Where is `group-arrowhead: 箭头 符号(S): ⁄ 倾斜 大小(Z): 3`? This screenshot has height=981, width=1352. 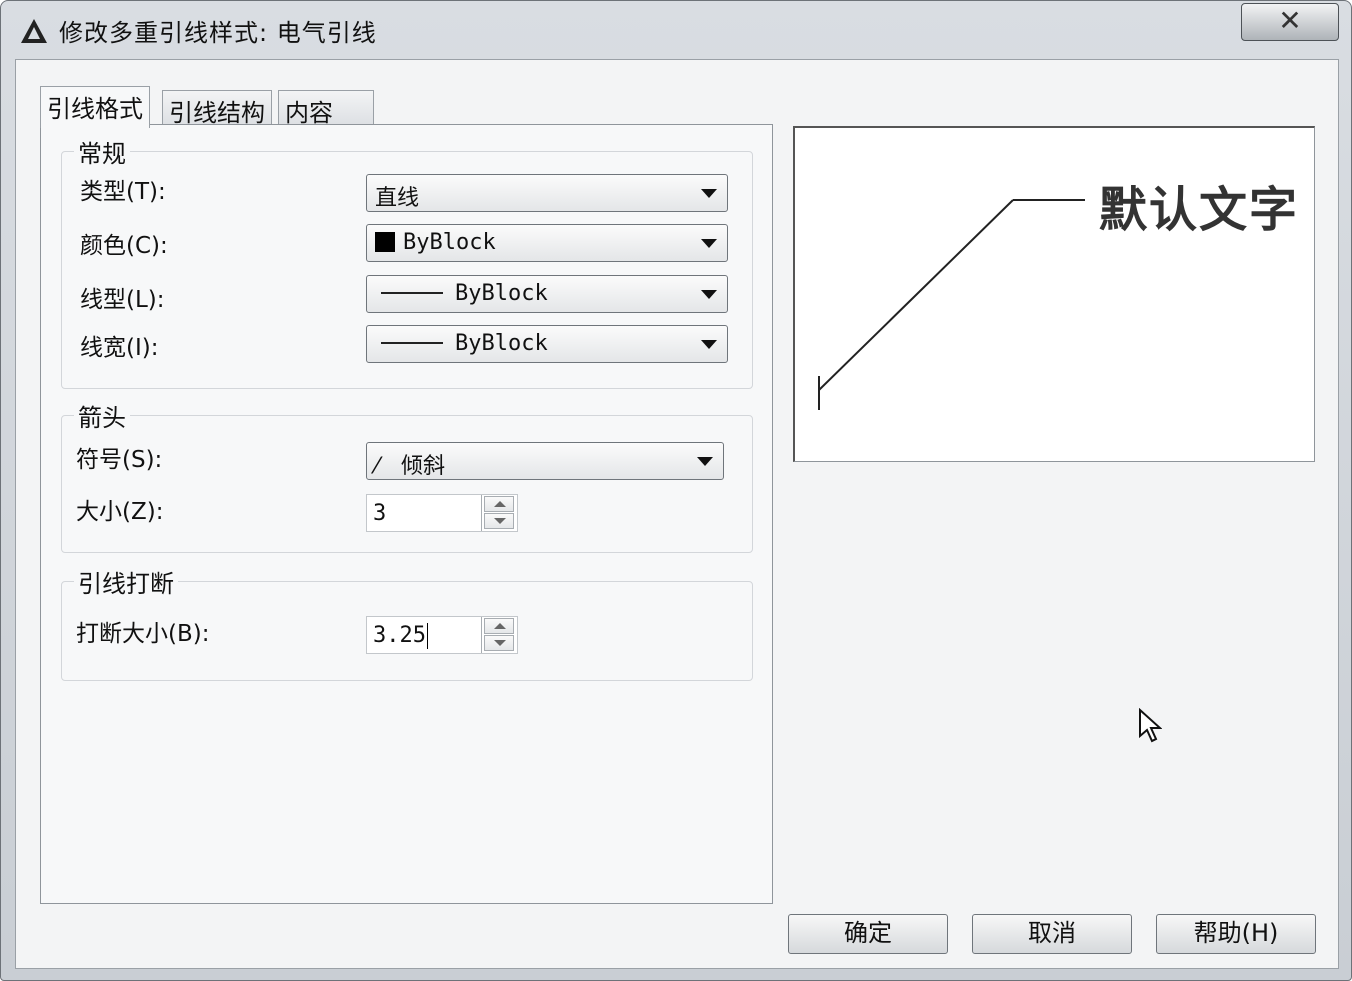
group-arrowhead: 箭头 符号(S): ⁄ 倾斜 大小(Z): 3 is located at coordinates (407, 475).